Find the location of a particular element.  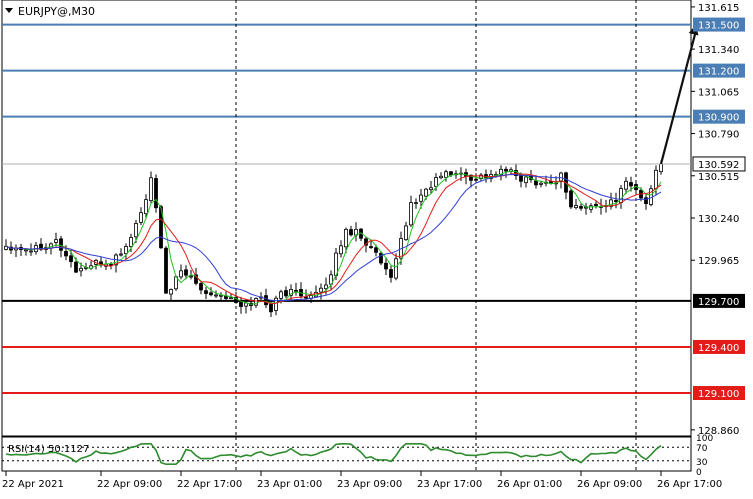

level-label: 129.100 is located at coordinates (718, 394).